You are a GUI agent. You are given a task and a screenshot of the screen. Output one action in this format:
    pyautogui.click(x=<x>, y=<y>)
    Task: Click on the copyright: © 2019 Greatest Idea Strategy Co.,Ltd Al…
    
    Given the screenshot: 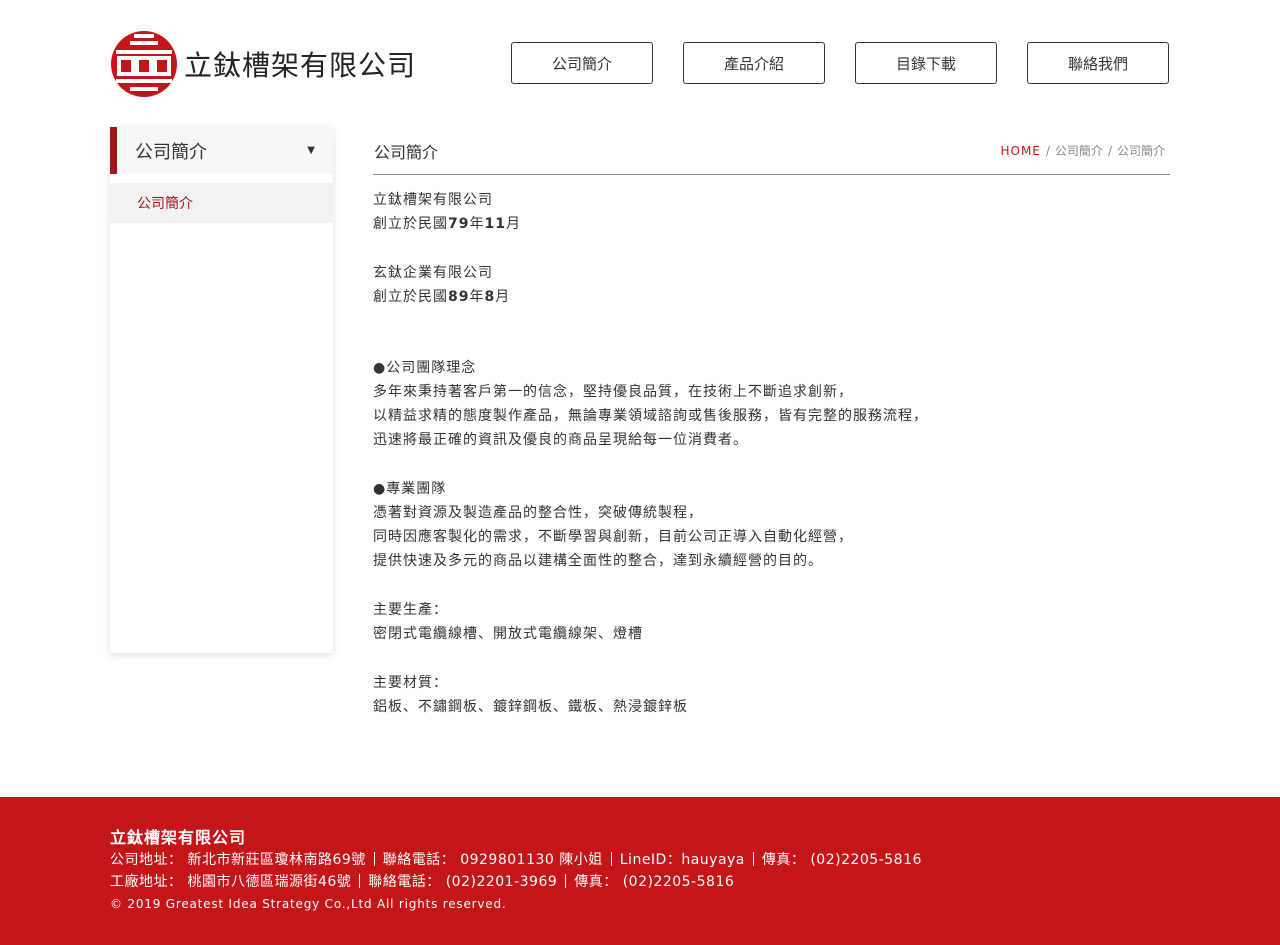 What is the action you would take?
    pyautogui.click(x=308, y=904)
    